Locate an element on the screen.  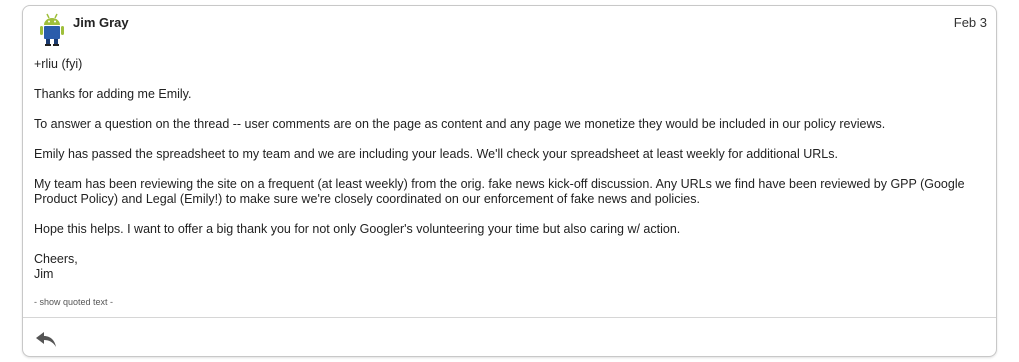
reply-button is located at coordinates (46, 338).